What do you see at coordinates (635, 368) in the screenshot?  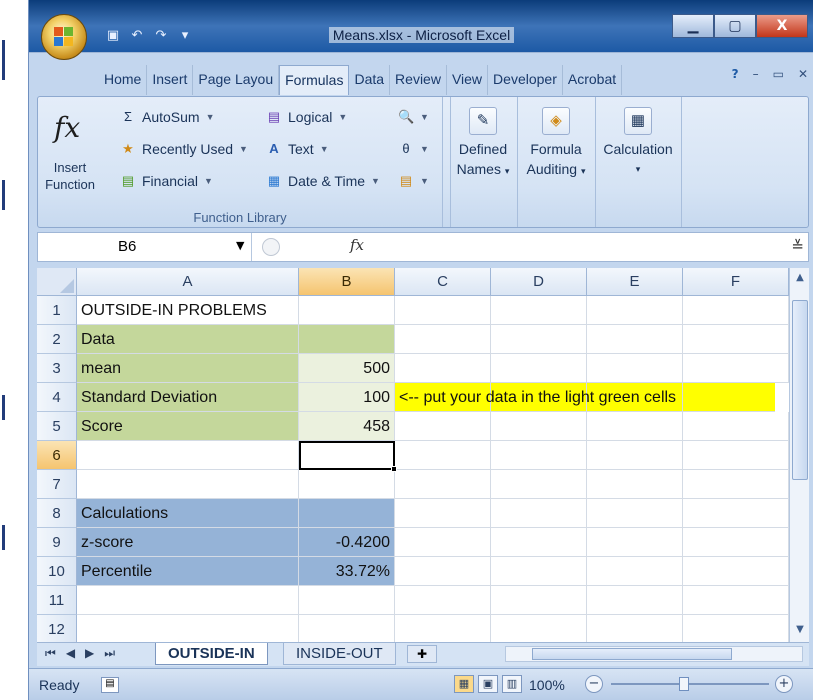 I see `cell-e3` at bounding box center [635, 368].